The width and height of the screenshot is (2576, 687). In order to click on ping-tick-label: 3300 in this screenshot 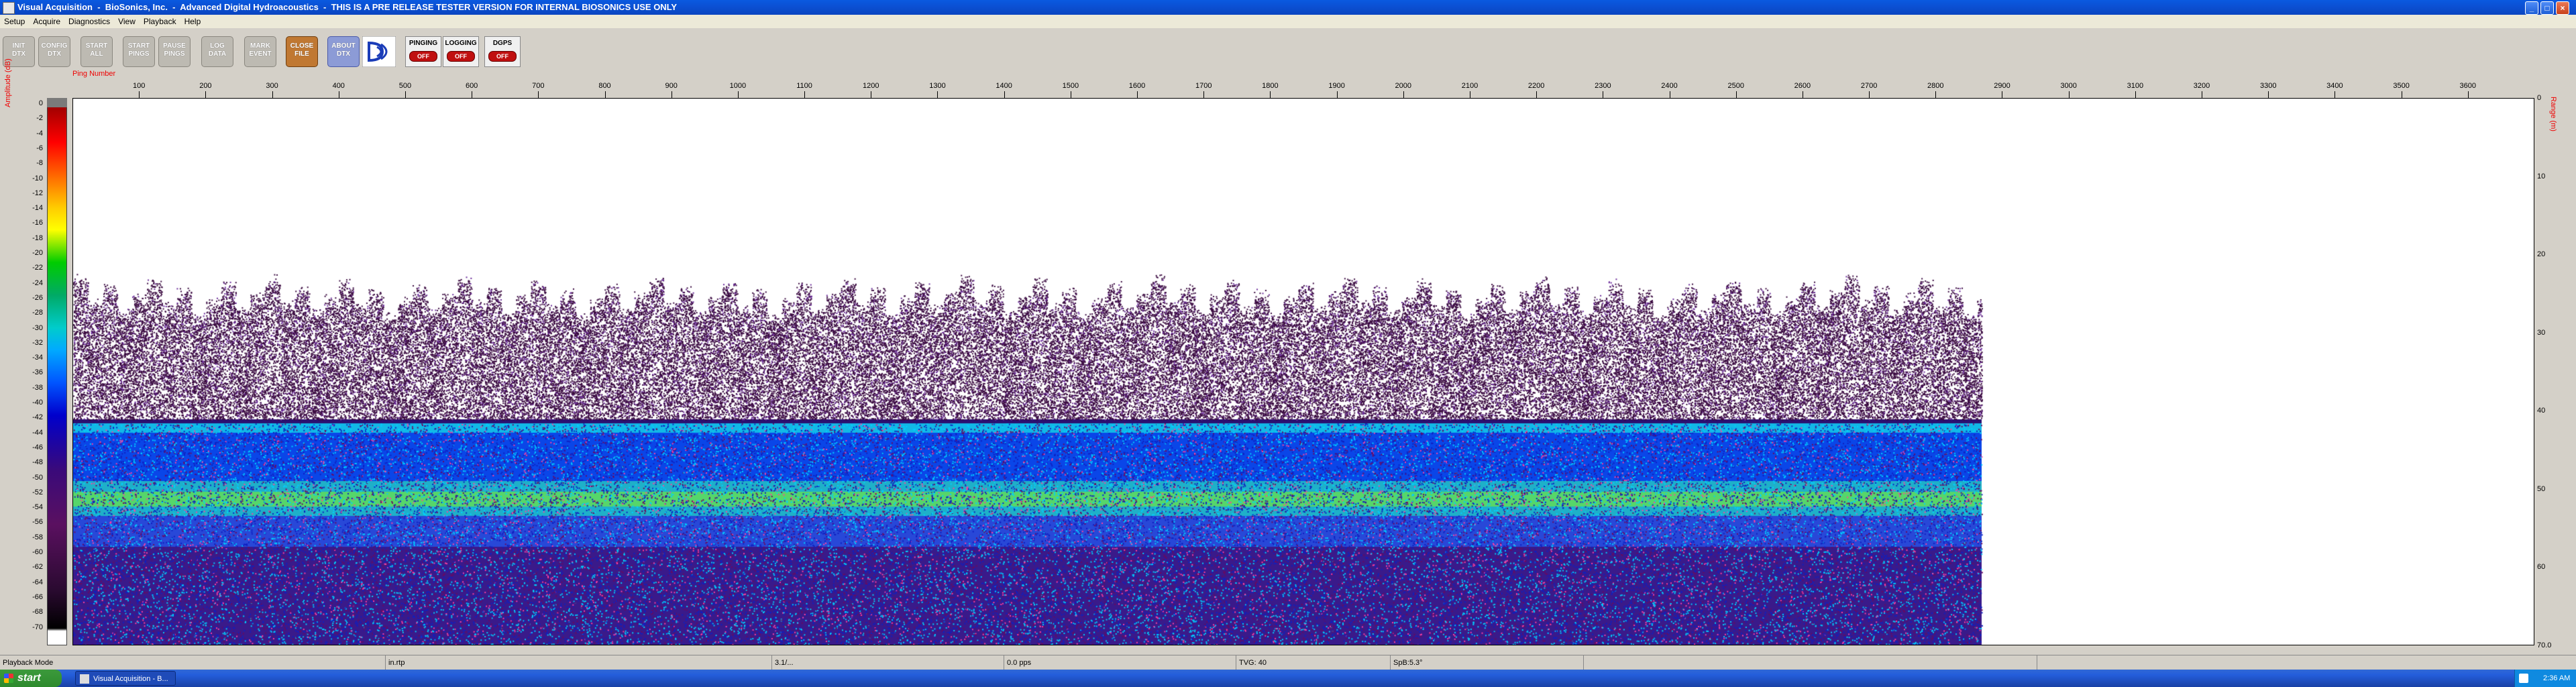, I will do `click(2268, 86)`.